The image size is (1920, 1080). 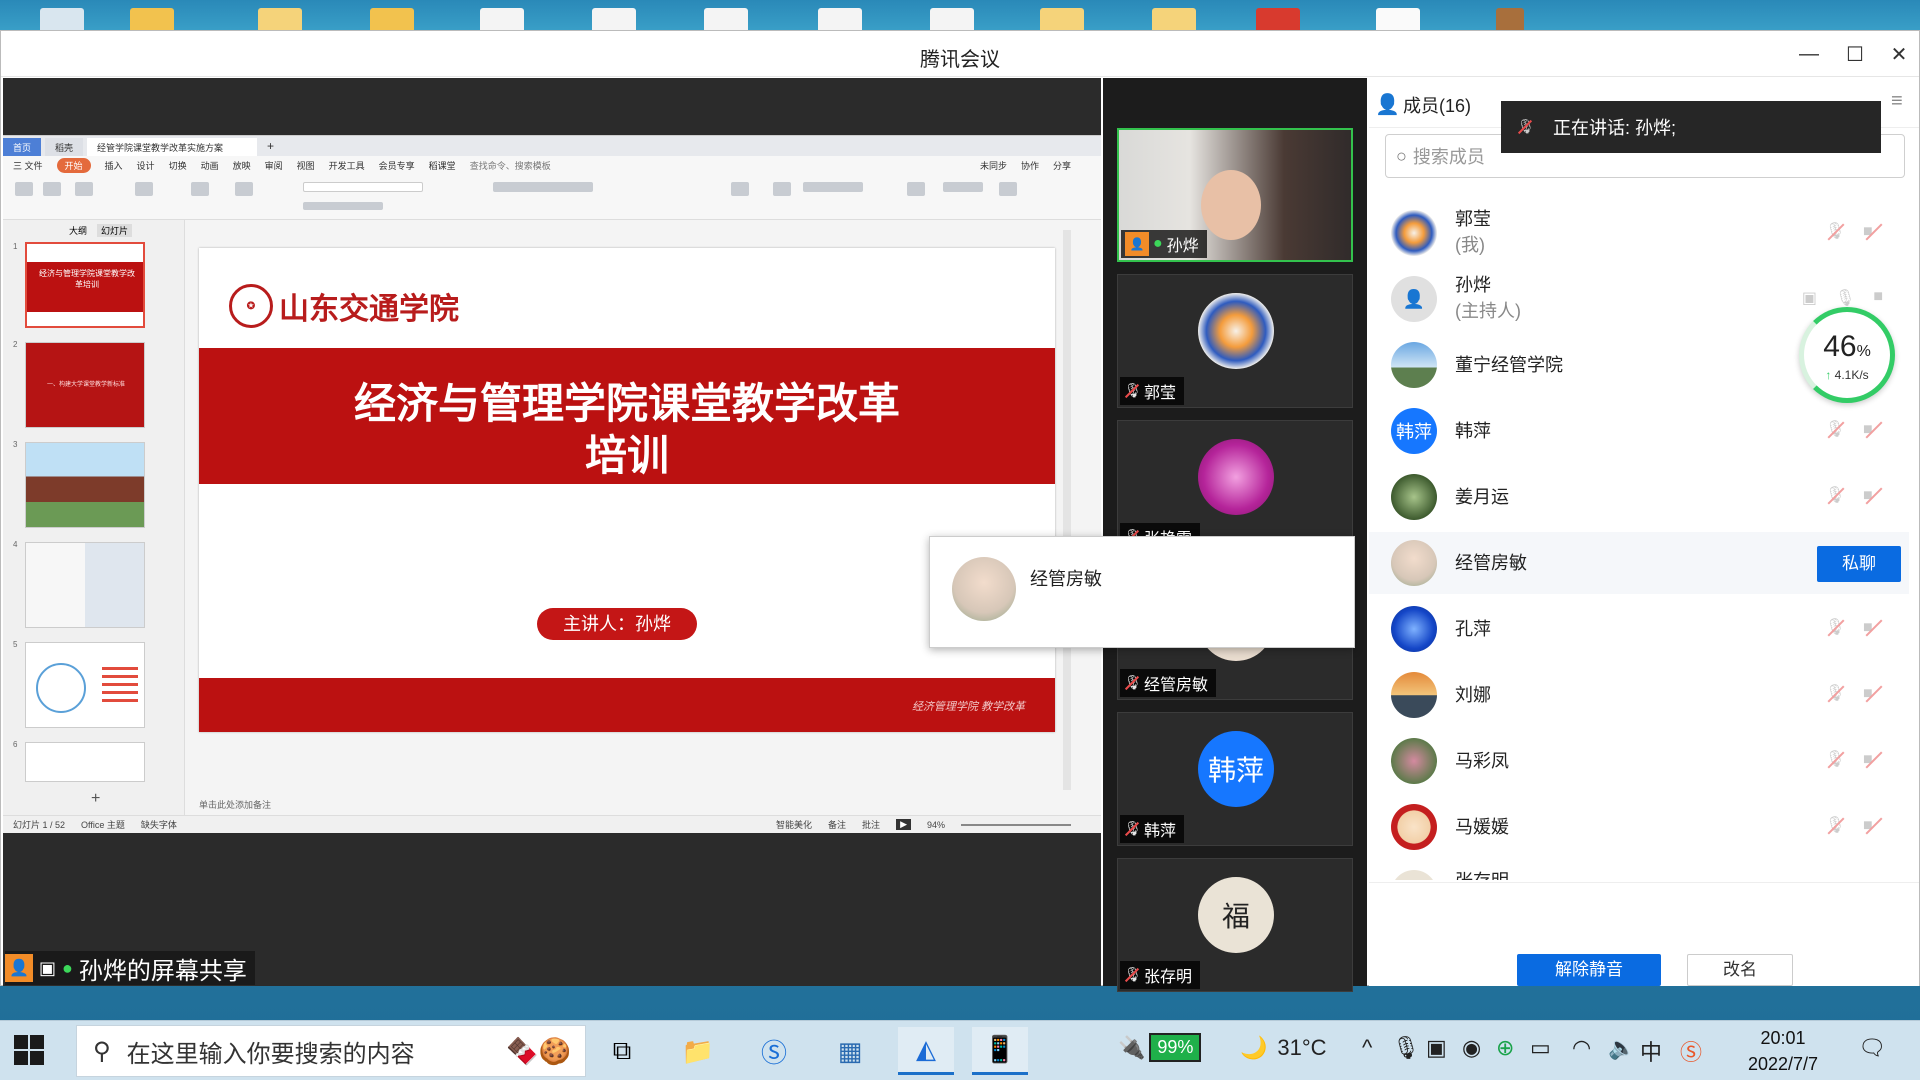 What do you see at coordinates (28, 165) in the screenshot?
I see `menu-file: 三 文件` at bounding box center [28, 165].